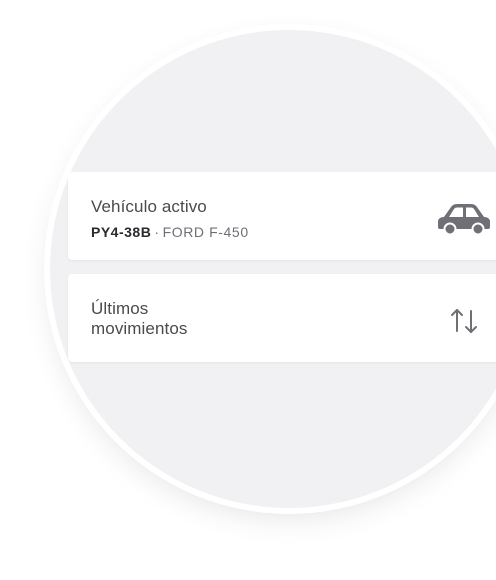 This screenshot has width=496, height=580. I want to click on vehicle-model: FORD F-450, so click(205, 232).